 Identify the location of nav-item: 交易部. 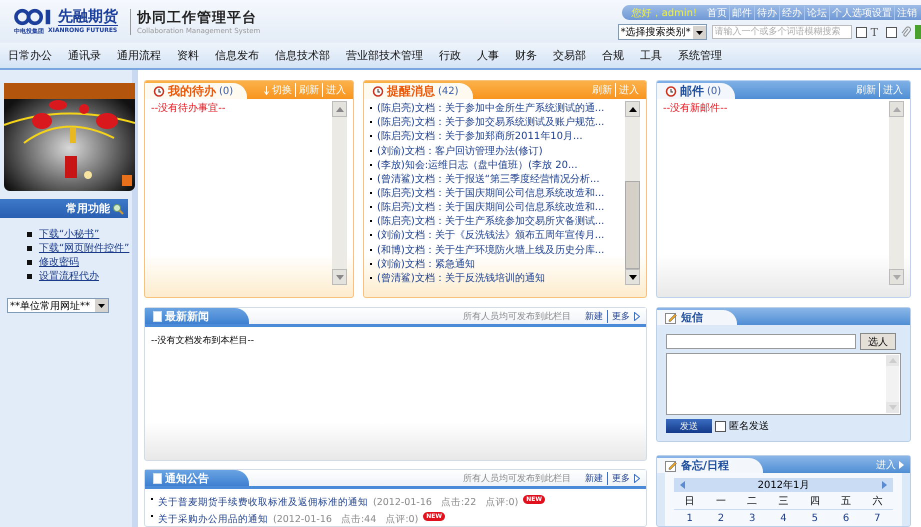
(569, 55).